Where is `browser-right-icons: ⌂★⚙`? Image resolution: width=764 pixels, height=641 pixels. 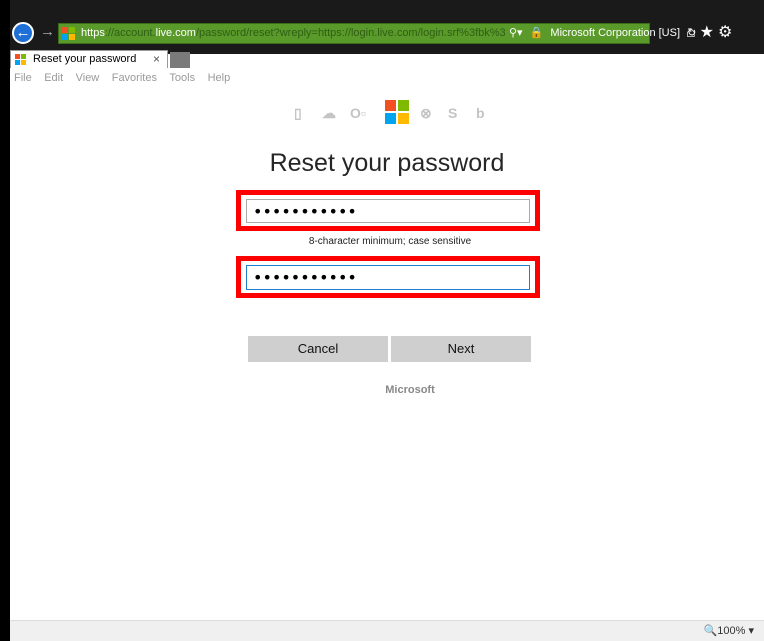 browser-right-icons: ⌂★⚙ is located at coordinates (711, 32).